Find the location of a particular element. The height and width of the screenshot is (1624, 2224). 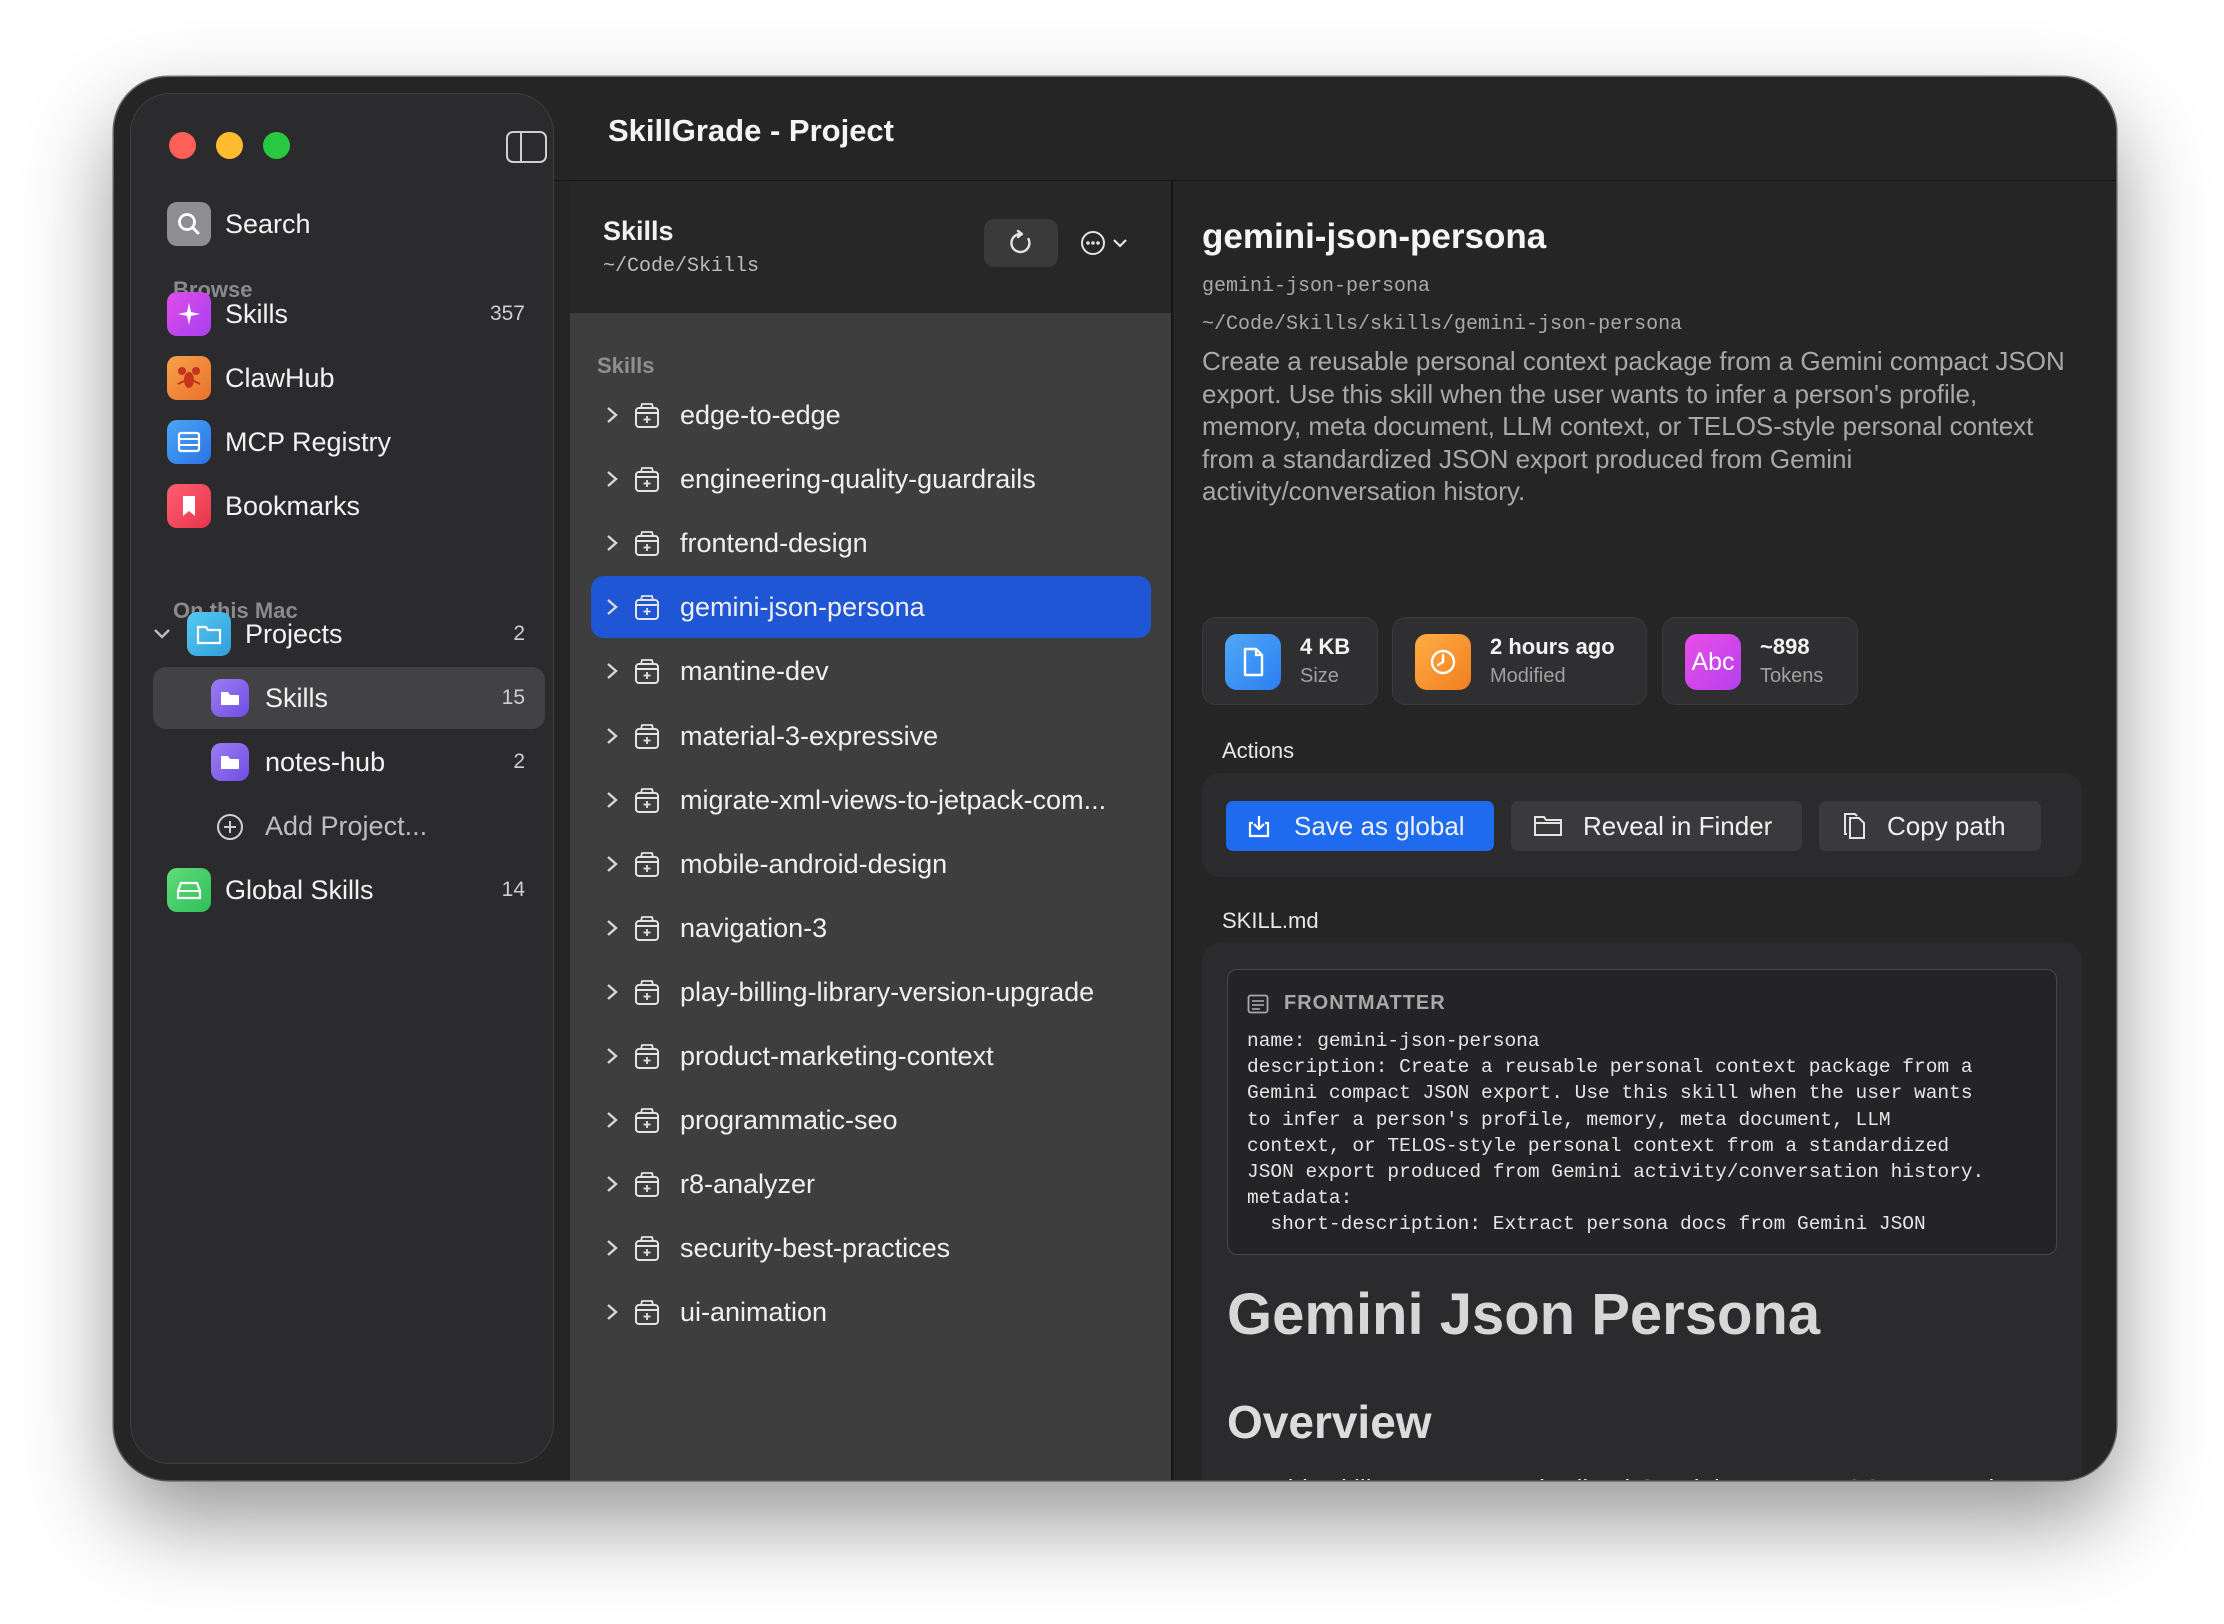

list-item: edge-to-edge is located at coordinates (871, 415).